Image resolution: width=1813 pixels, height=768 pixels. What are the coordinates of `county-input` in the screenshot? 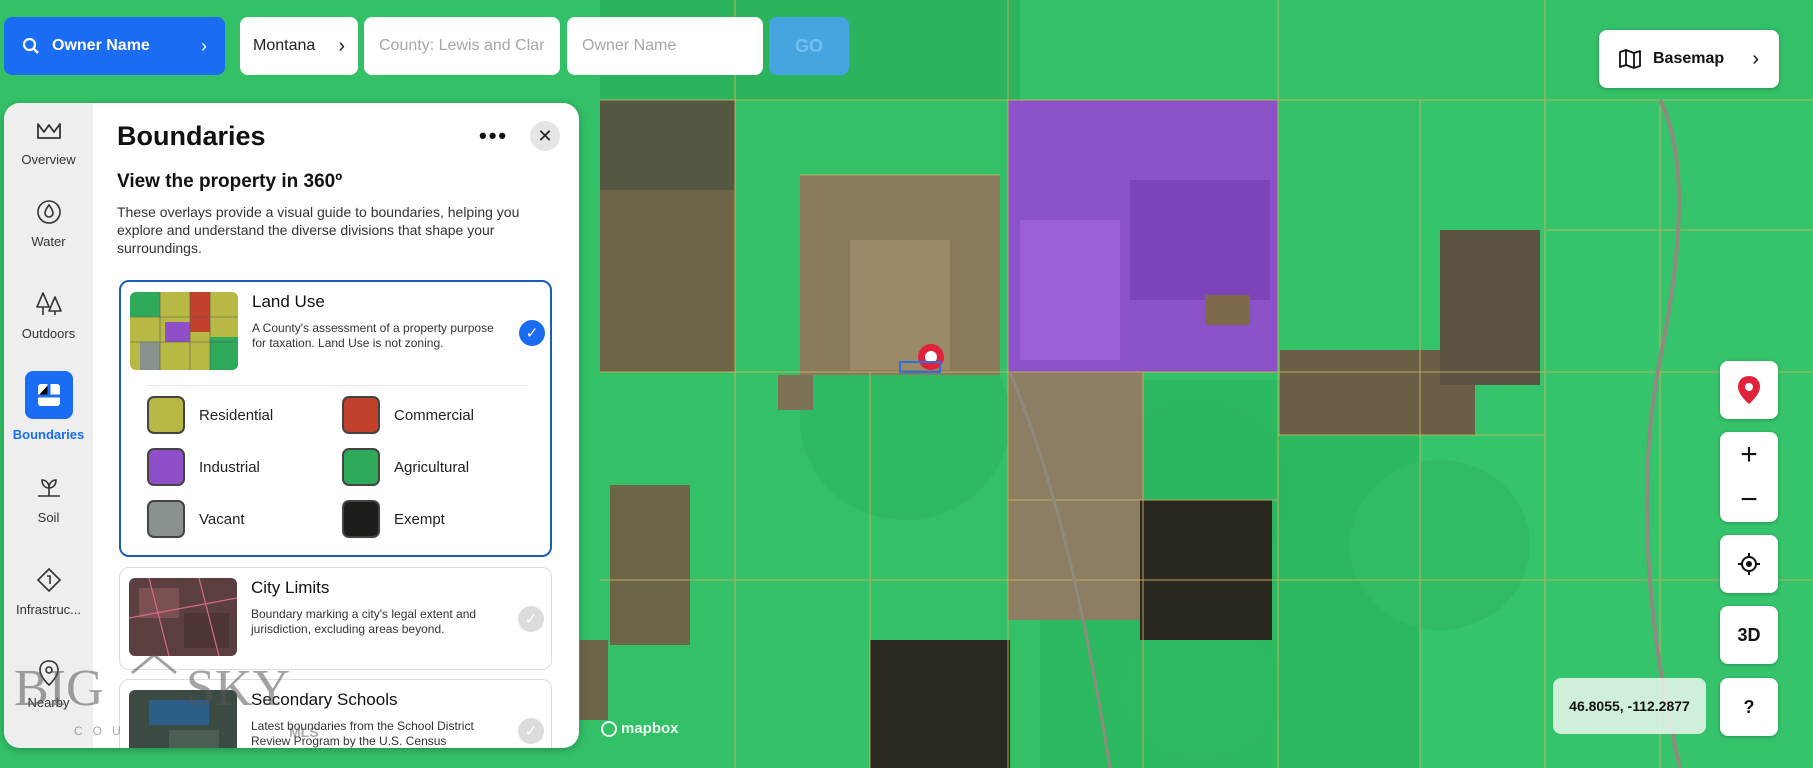 It's located at (462, 46).